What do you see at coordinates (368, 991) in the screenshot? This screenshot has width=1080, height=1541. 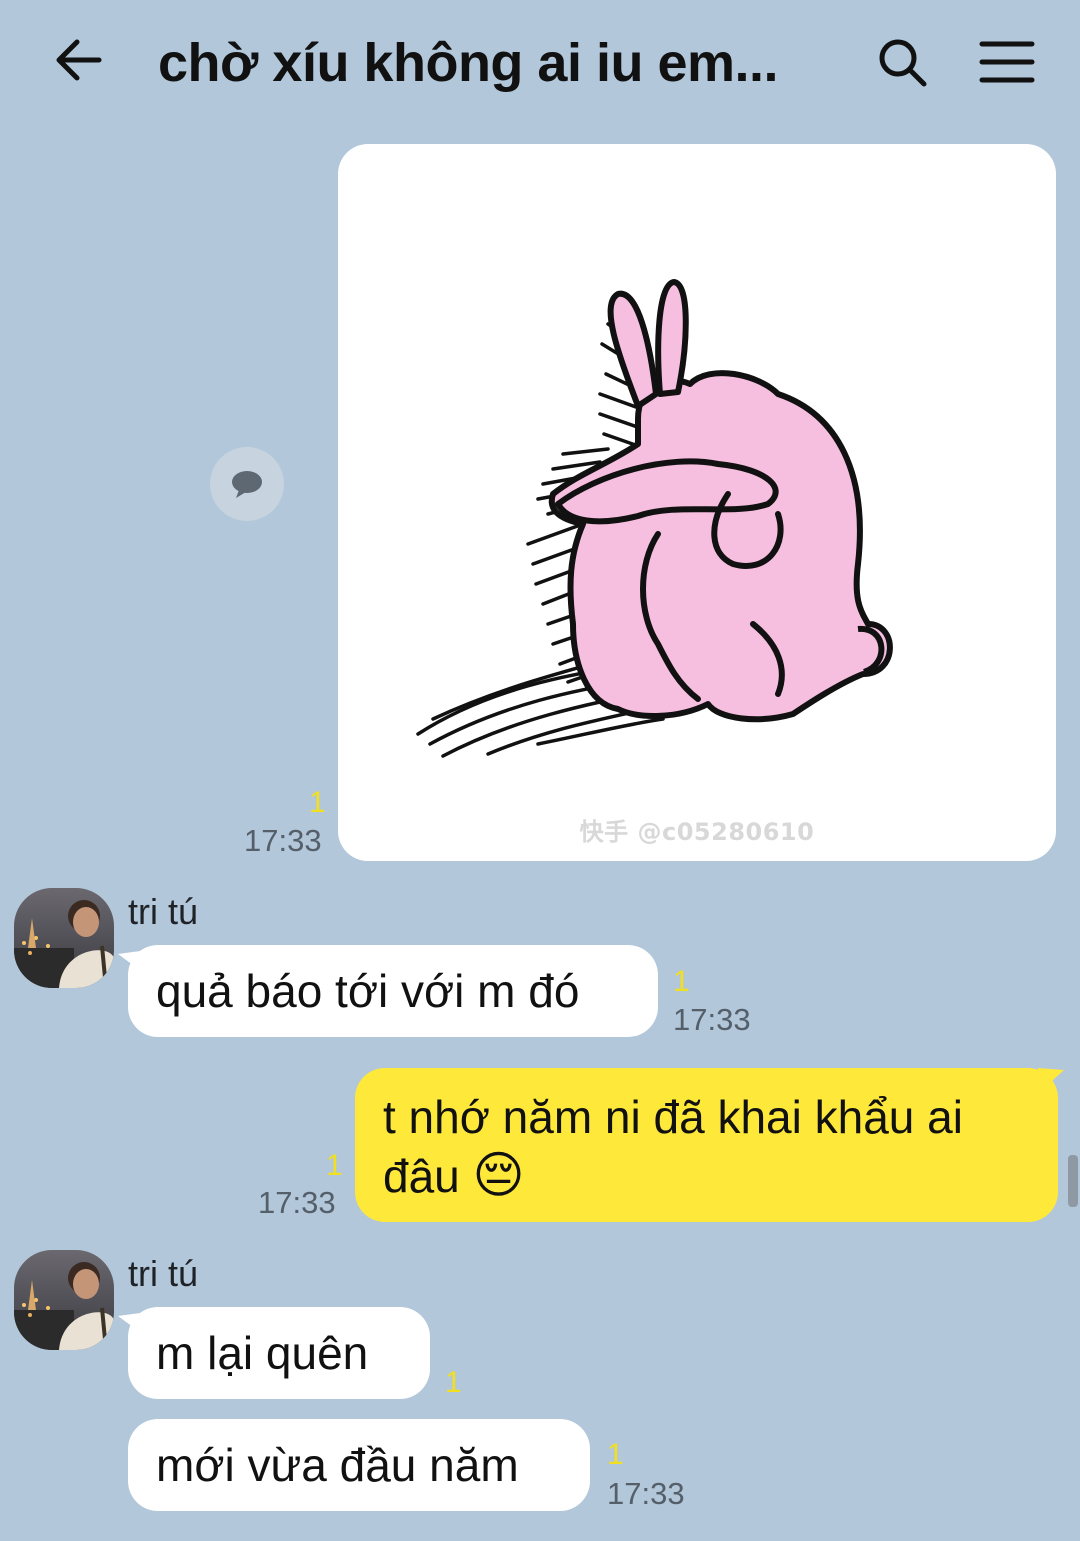 I see `message-text: quả báo tới với m đó` at bounding box center [368, 991].